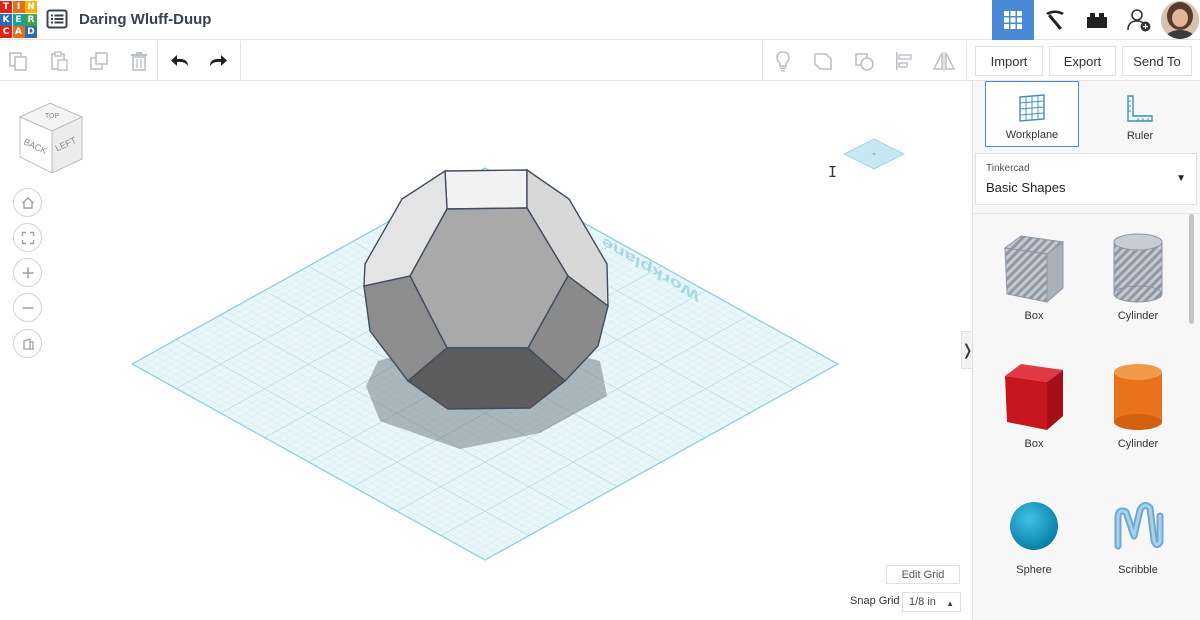  I want to click on redo-icon, so click(218, 60).